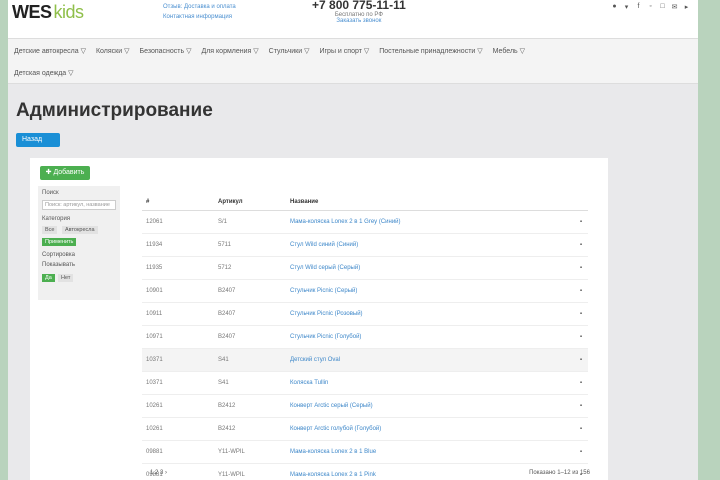 This screenshot has height=480, width=720. What do you see at coordinates (370, 475) in the screenshot?
I see `pagination: 1 2 3 › Показано 1–12 из 156` at bounding box center [370, 475].